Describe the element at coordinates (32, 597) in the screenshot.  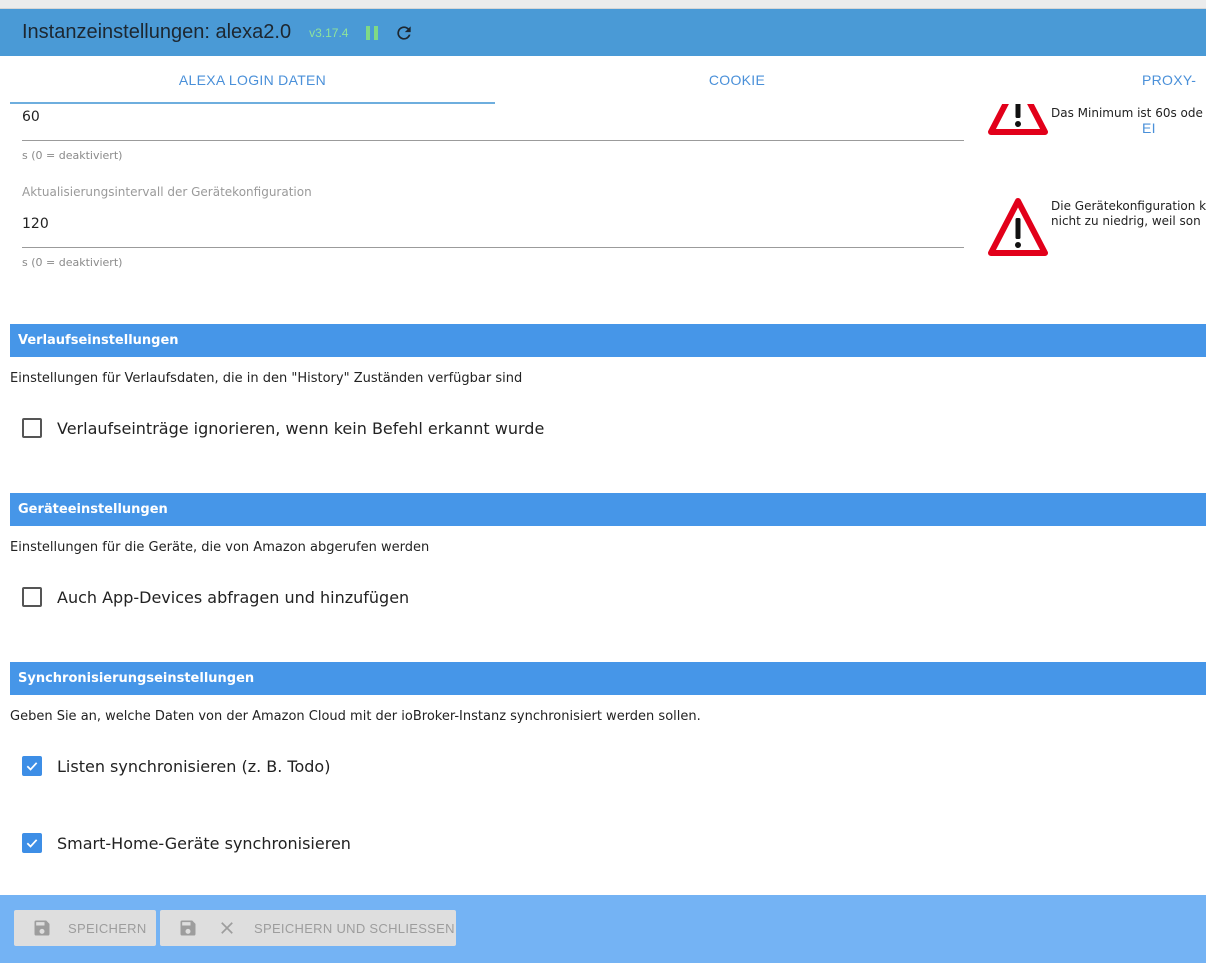
I see `checkbox-app-devices` at that location.